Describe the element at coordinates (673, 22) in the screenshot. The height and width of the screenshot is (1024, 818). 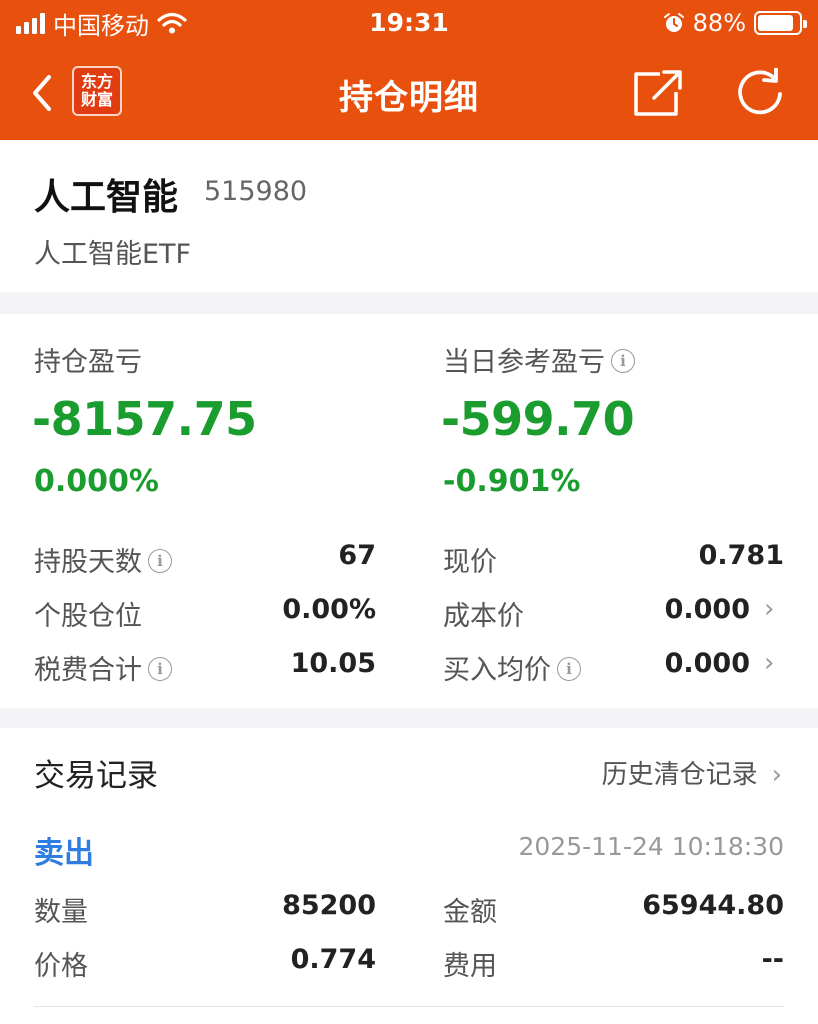
I see `alarm-icon` at that location.